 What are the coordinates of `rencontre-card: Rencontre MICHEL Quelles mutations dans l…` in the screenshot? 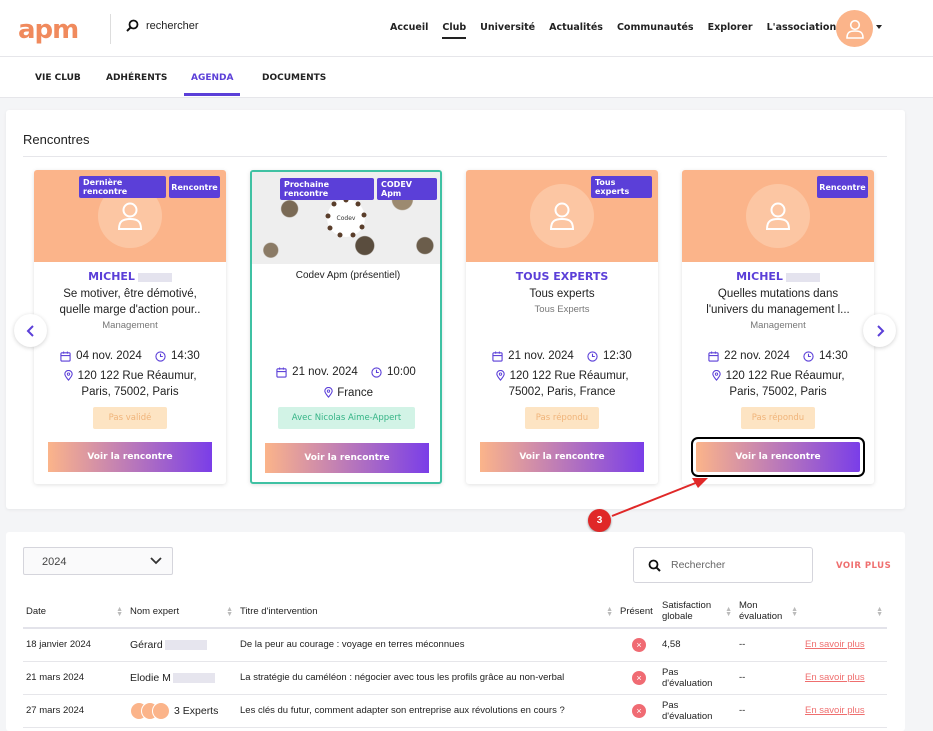 It's located at (778, 327).